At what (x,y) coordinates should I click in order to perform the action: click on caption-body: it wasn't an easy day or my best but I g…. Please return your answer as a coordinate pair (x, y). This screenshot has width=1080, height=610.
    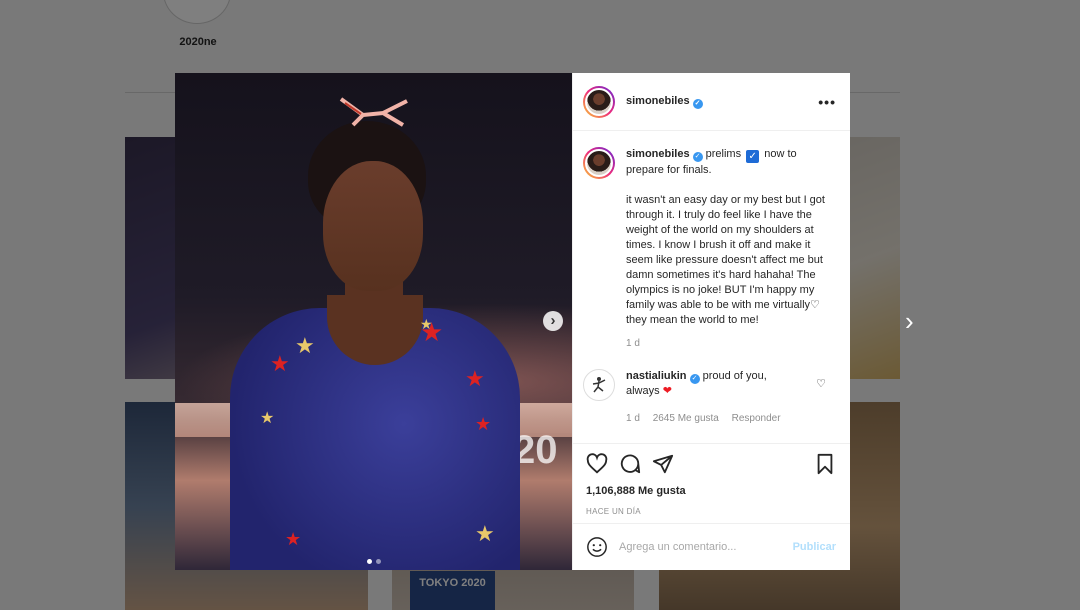
    Looking at the image, I should click on (725, 260).